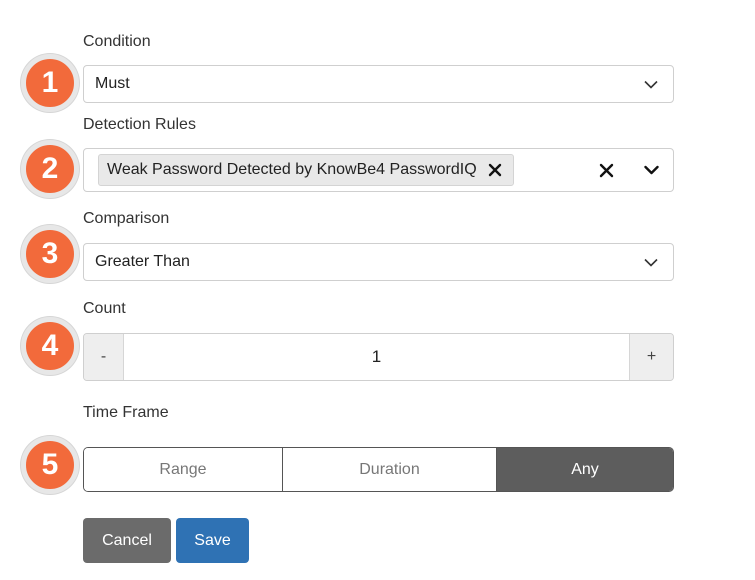 This screenshot has width=755, height=580. Describe the element at coordinates (112, 83) in the screenshot. I see `condition-value: Must` at that location.